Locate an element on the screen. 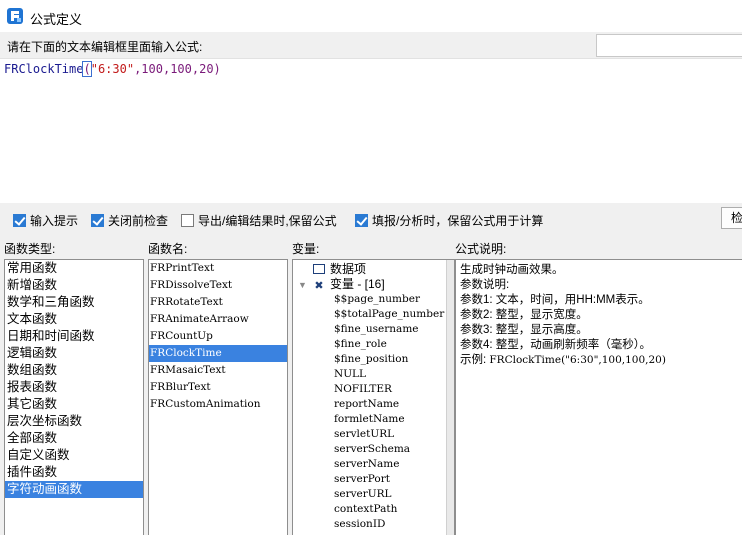 This screenshot has width=742, height=535. checkbox-check-before-close is located at coordinates (97, 220).